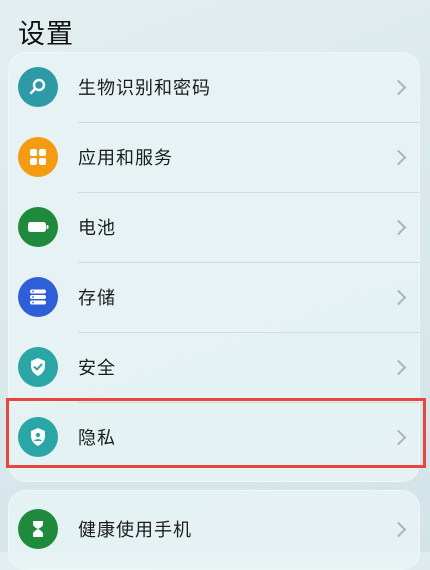  Describe the element at coordinates (214, 87) in the screenshot. I see `settings-item-biometrics: 生物识别和密码` at that location.